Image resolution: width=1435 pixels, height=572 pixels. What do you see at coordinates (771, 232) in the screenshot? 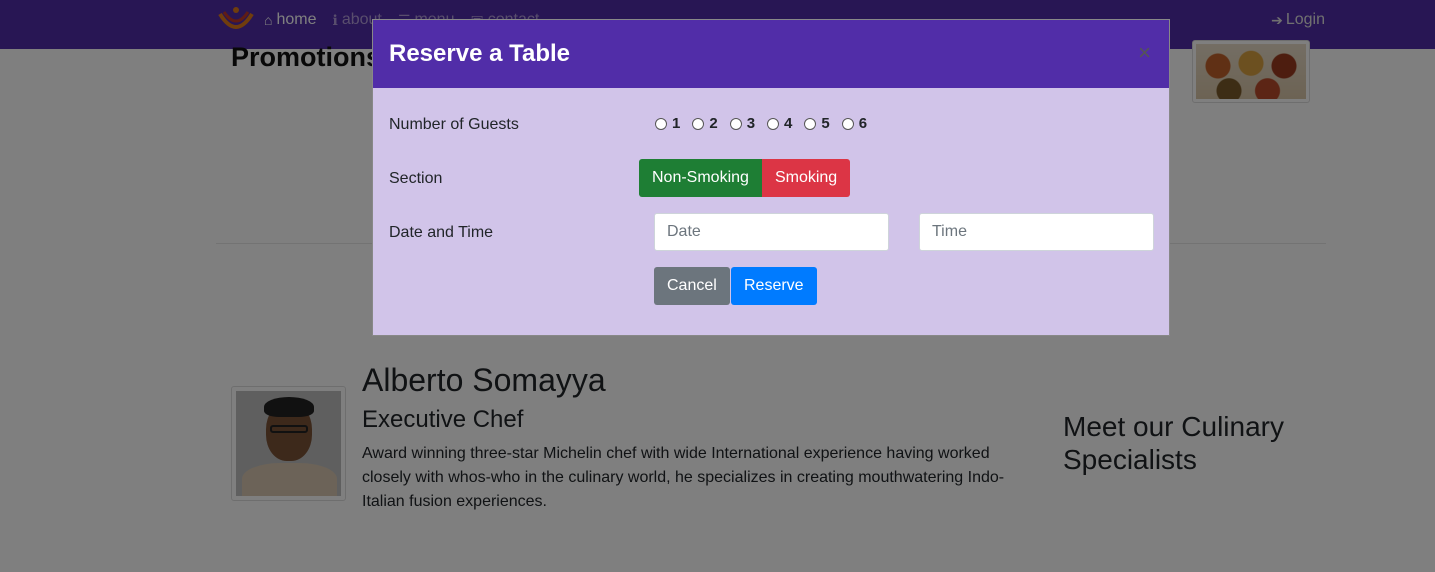
I see `date-input: Date` at bounding box center [771, 232].